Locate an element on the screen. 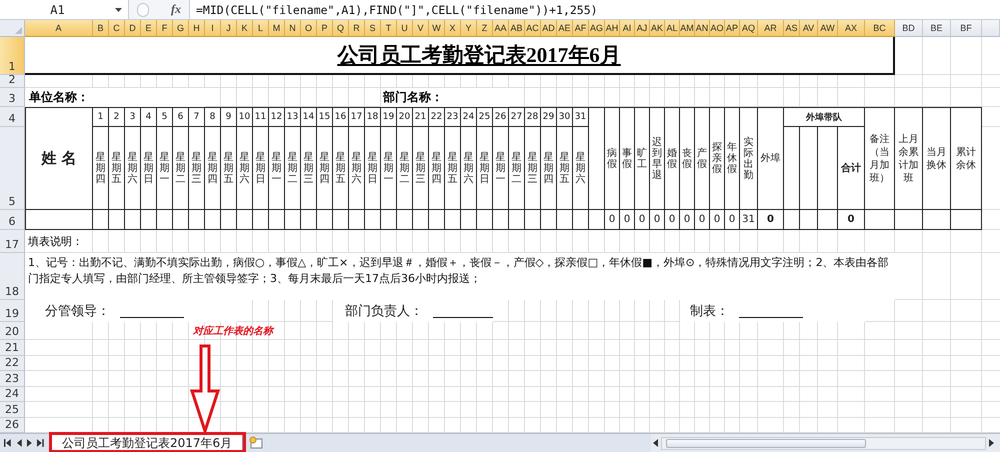 This screenshot has height=452, width=1000. column-header: M is located at coordinates (277, 28).